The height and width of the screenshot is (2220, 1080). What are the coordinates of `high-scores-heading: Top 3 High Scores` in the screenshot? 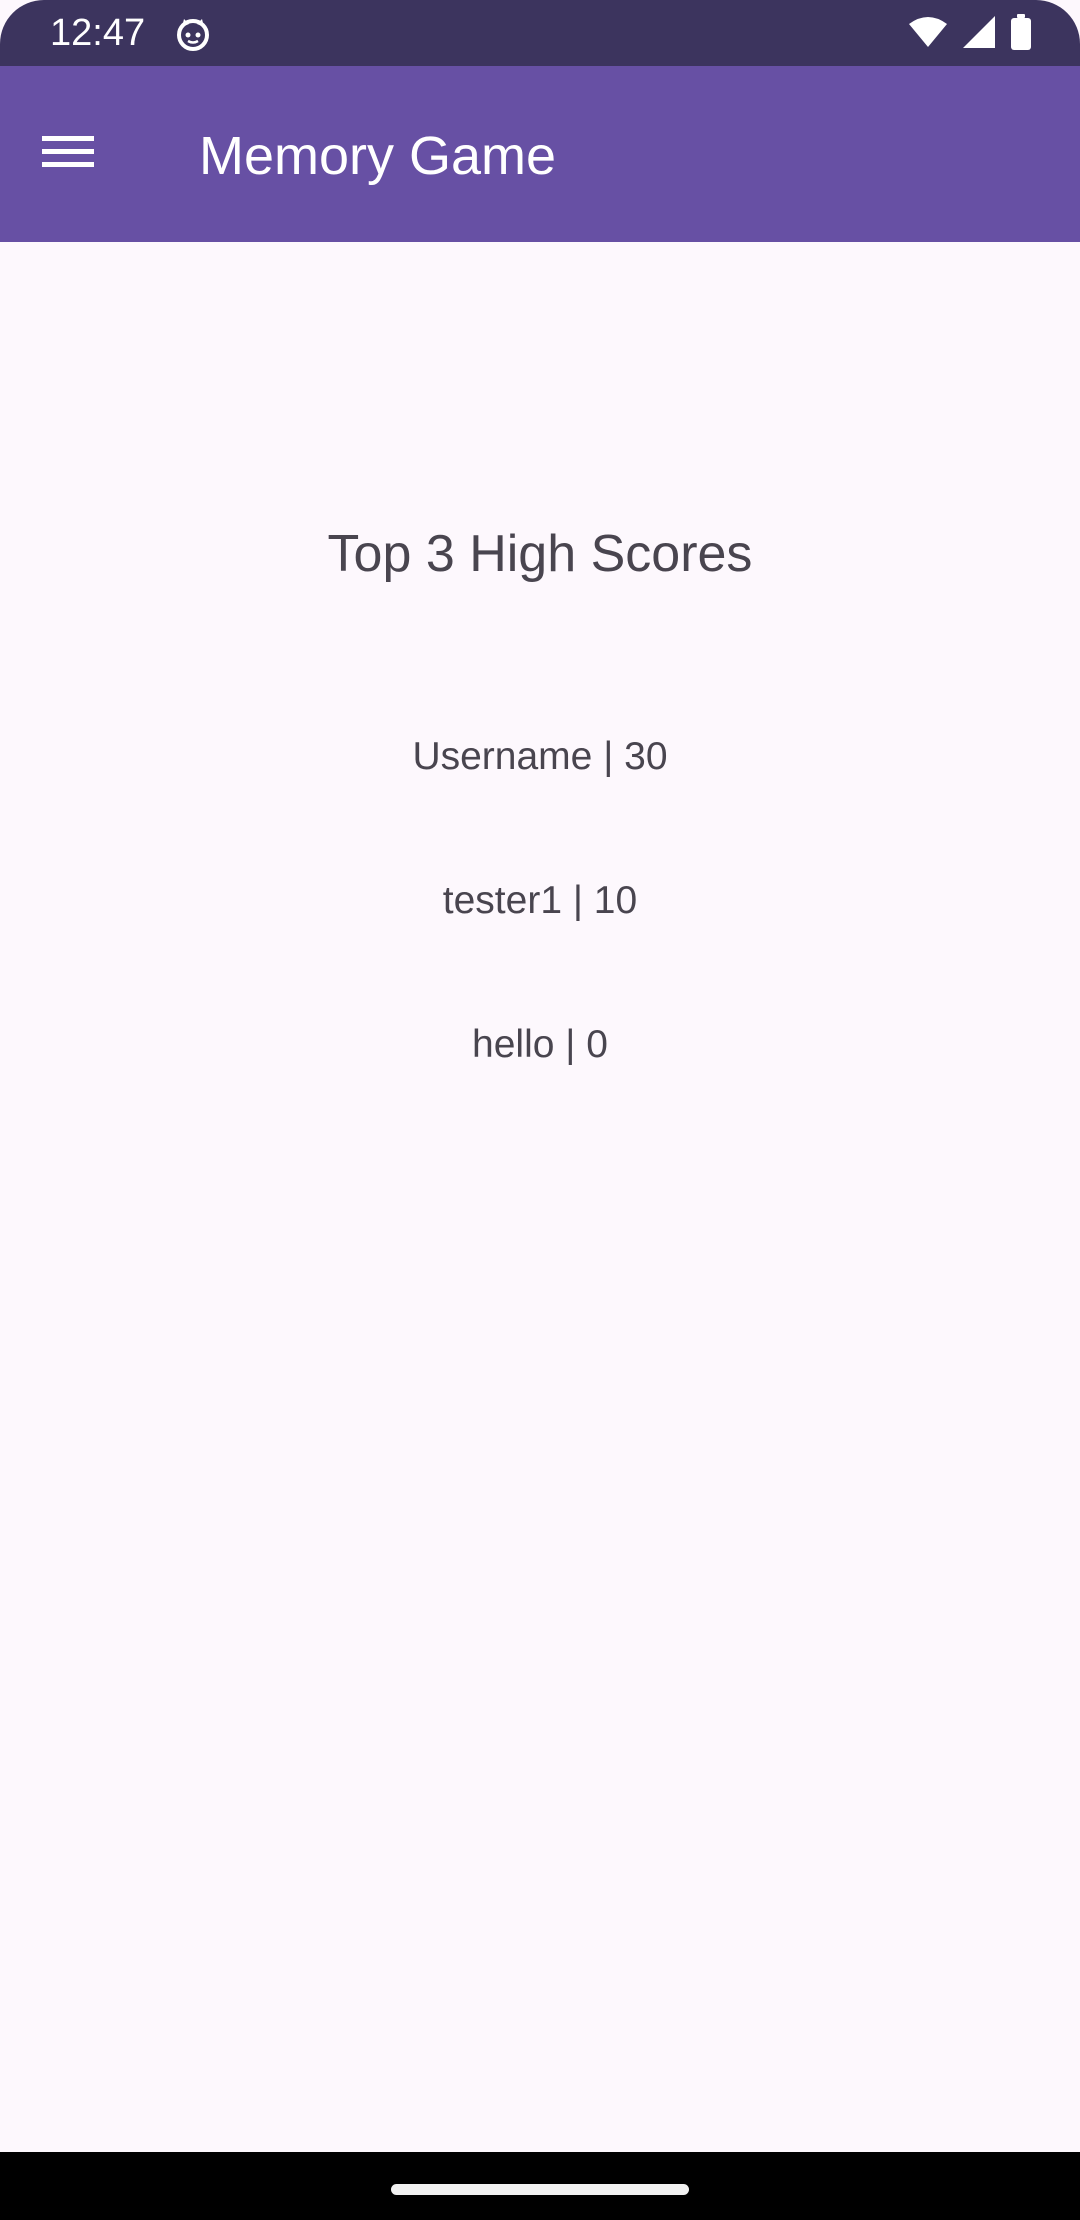 It's located at (540, 554).